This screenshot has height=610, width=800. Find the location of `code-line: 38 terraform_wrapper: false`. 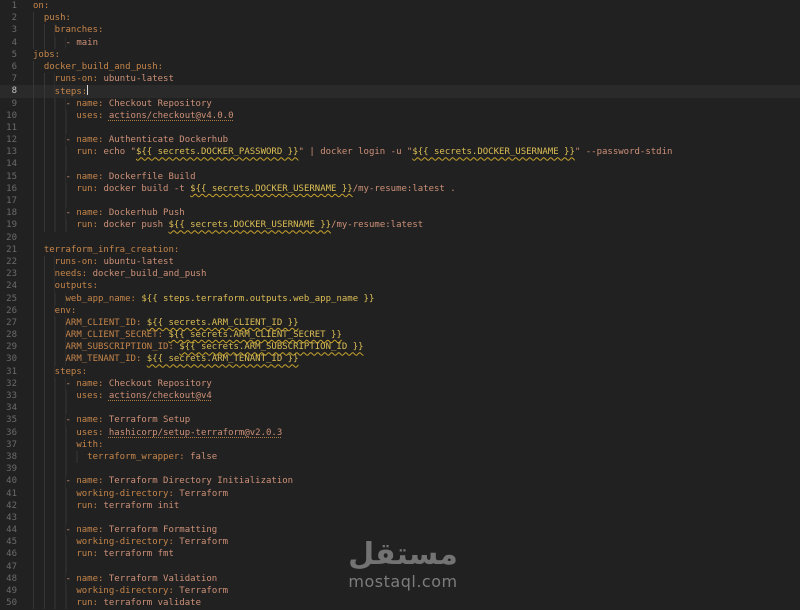

code-line: 38 terraform_wrapper: false is located at coordinates (400, 457).